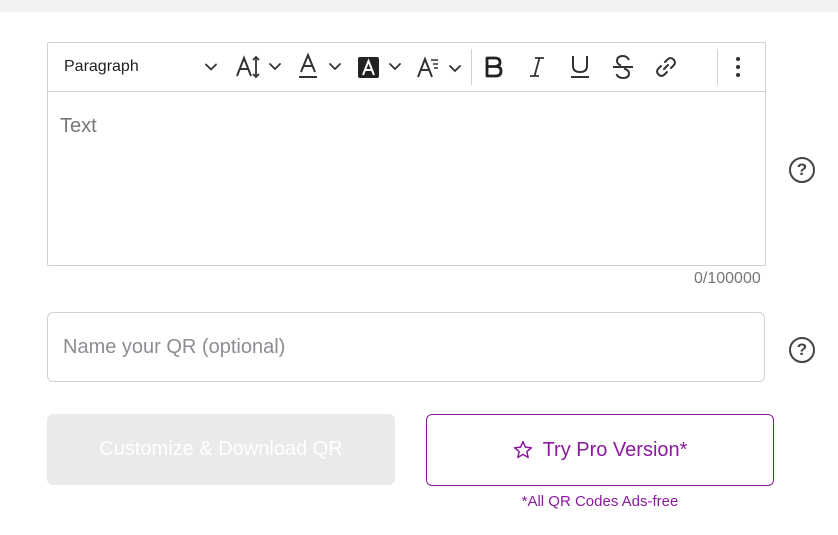  What do you see at coordinates (600, 501) in the screenshot?
I see `pro-note: *All QR Codes Ads-free` at bounding box center [600, 501].